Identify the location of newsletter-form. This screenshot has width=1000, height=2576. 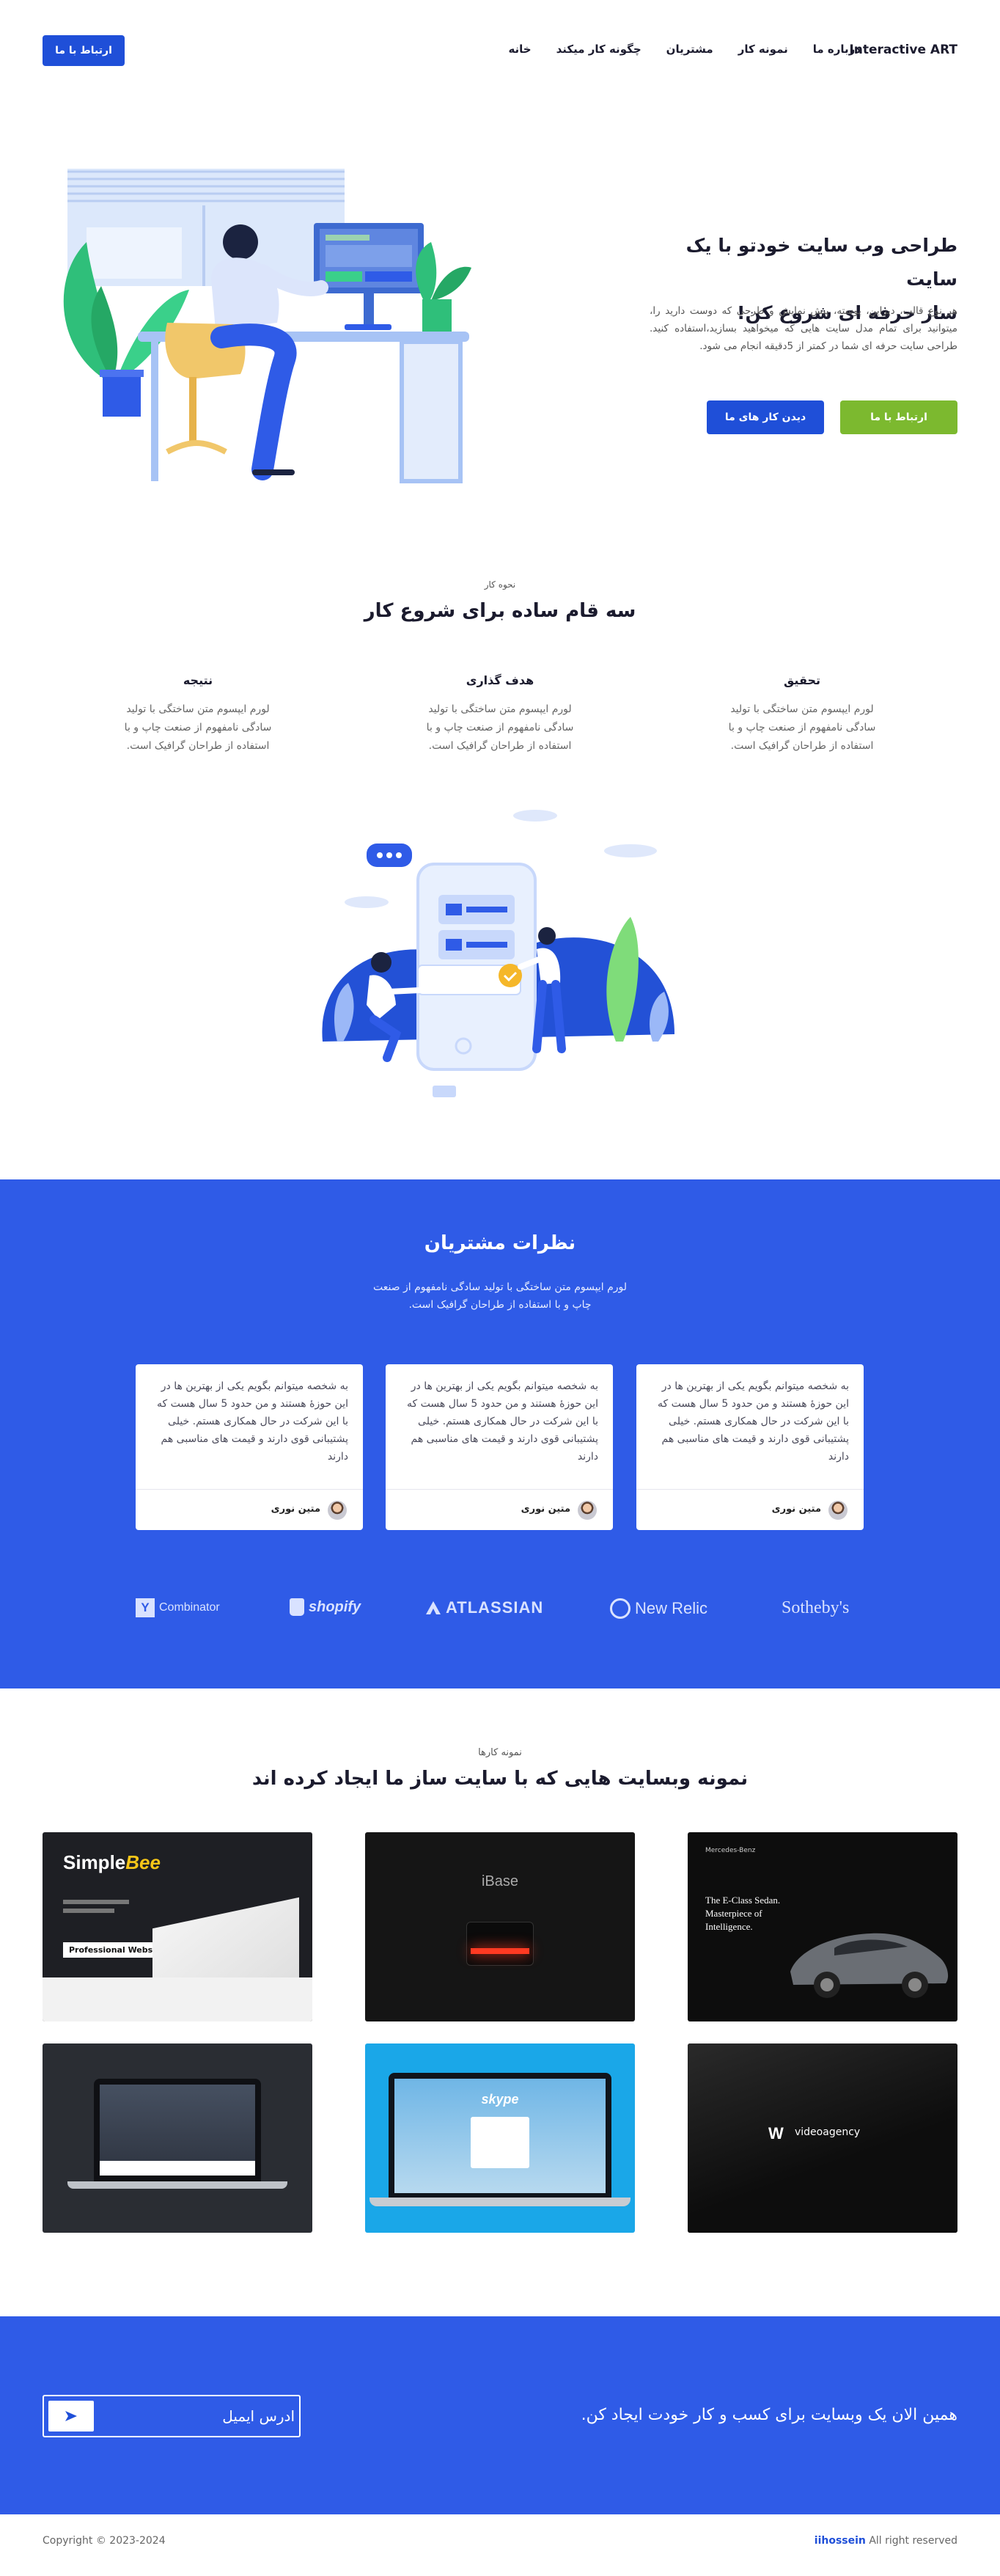
(172, 2416).